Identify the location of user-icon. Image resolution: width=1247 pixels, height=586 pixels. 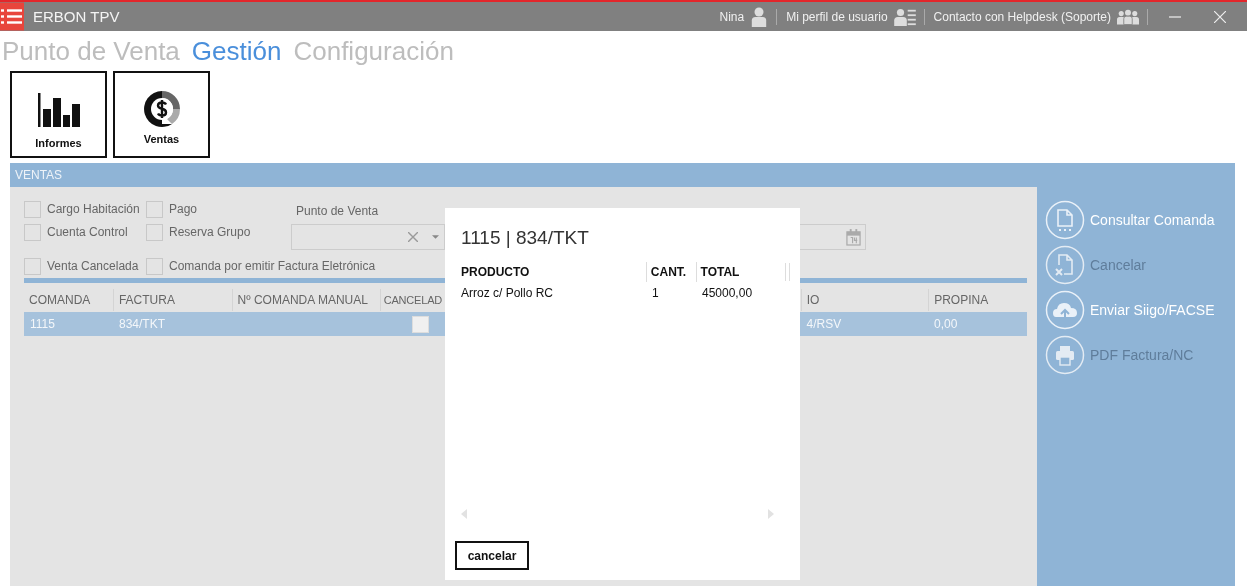
(759, 16).